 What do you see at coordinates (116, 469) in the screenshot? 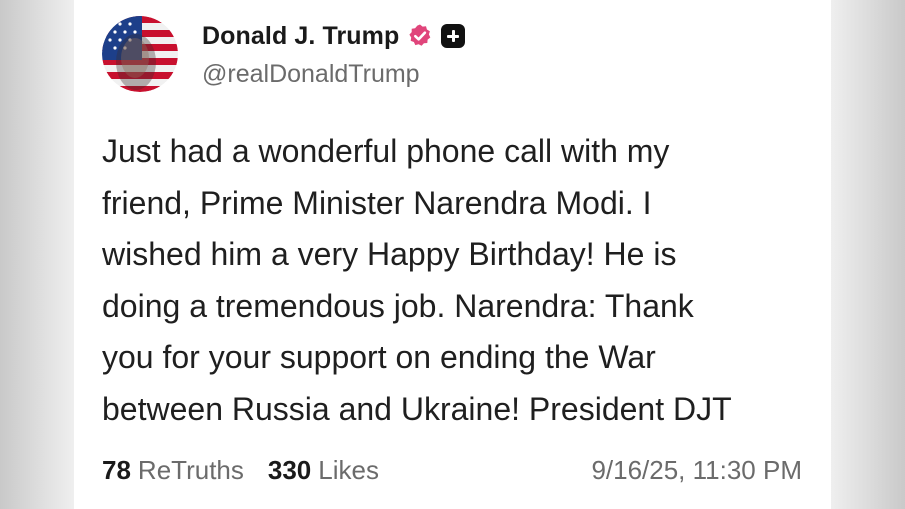
I see `retruths-count: 78` at bounding box center [116, 469].